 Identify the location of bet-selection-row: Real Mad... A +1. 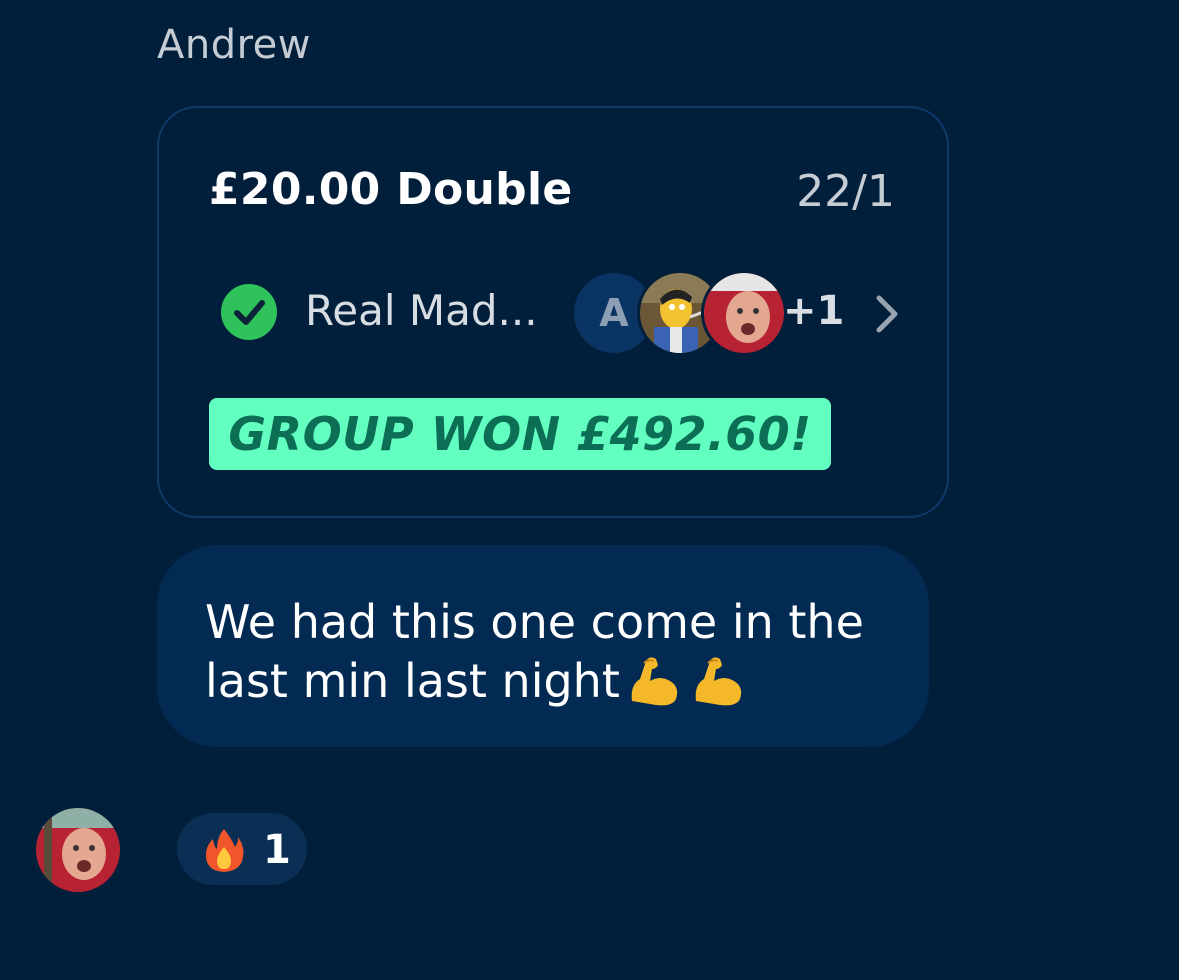
(566, 313).